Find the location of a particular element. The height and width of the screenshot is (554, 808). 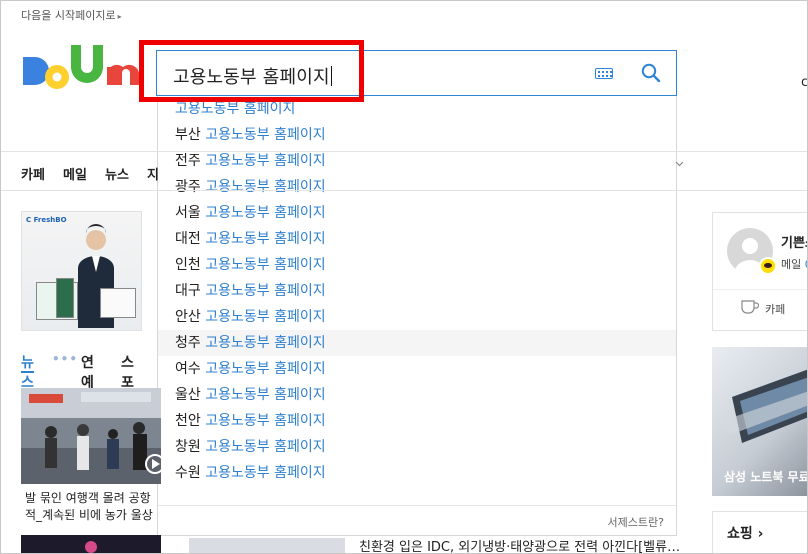

global-nav: 카페 메일 뉴스 지 is located at coordinates (404, 171).